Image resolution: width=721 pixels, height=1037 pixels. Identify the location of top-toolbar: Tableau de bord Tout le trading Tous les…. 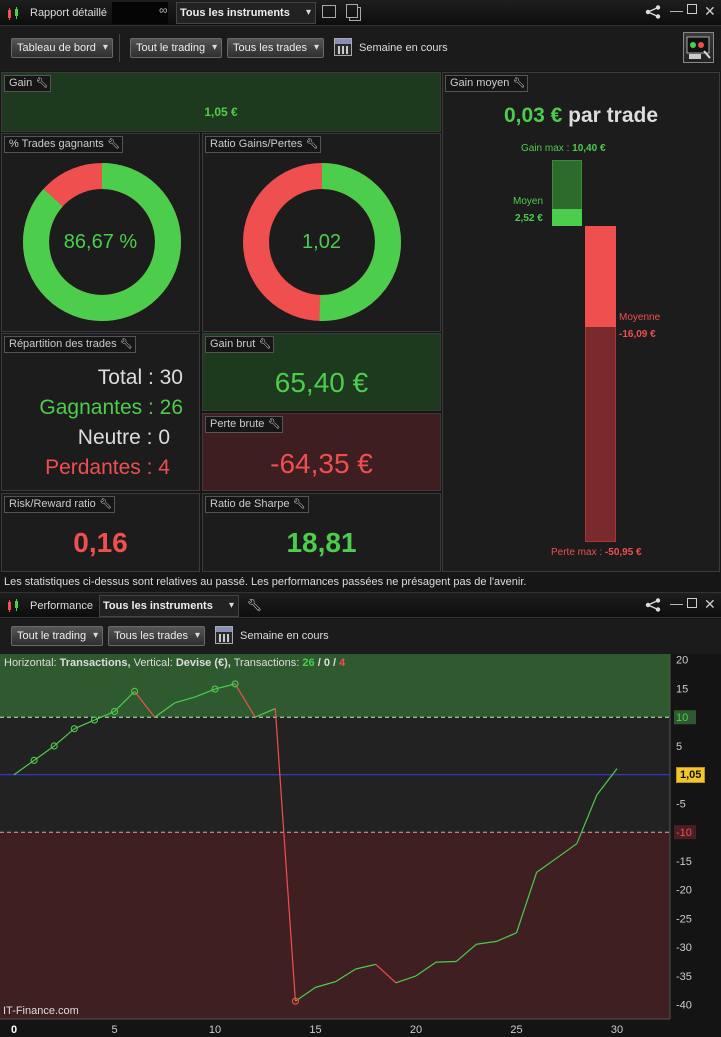
(360, 48).